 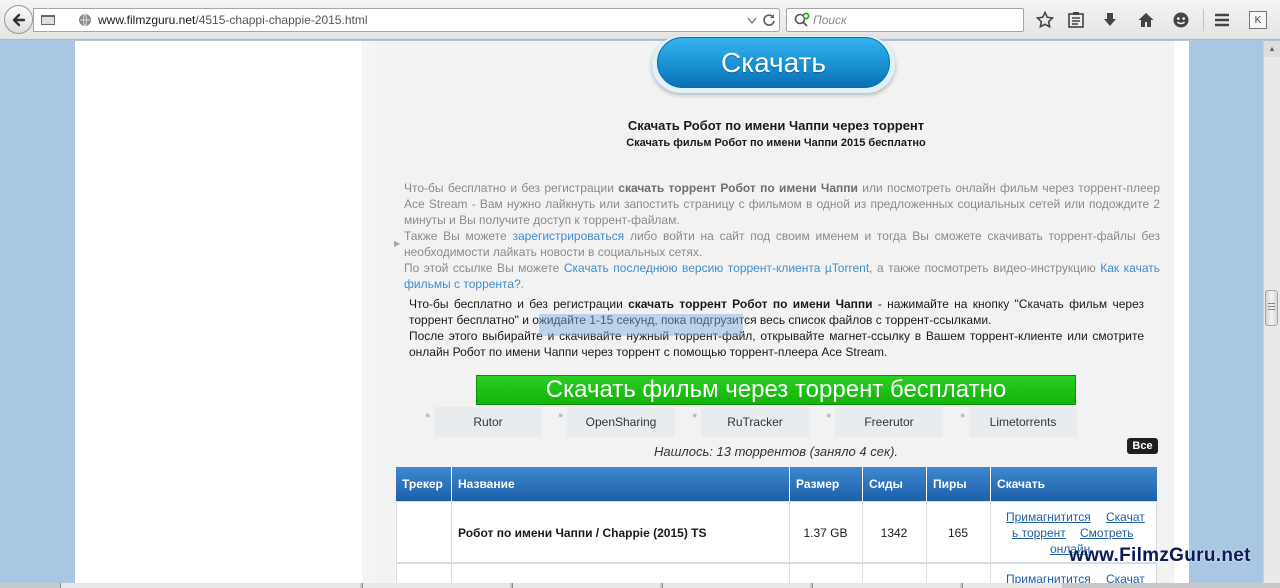 I want to click on col-header-tracker: Трекер, so click(x=423, y=484).